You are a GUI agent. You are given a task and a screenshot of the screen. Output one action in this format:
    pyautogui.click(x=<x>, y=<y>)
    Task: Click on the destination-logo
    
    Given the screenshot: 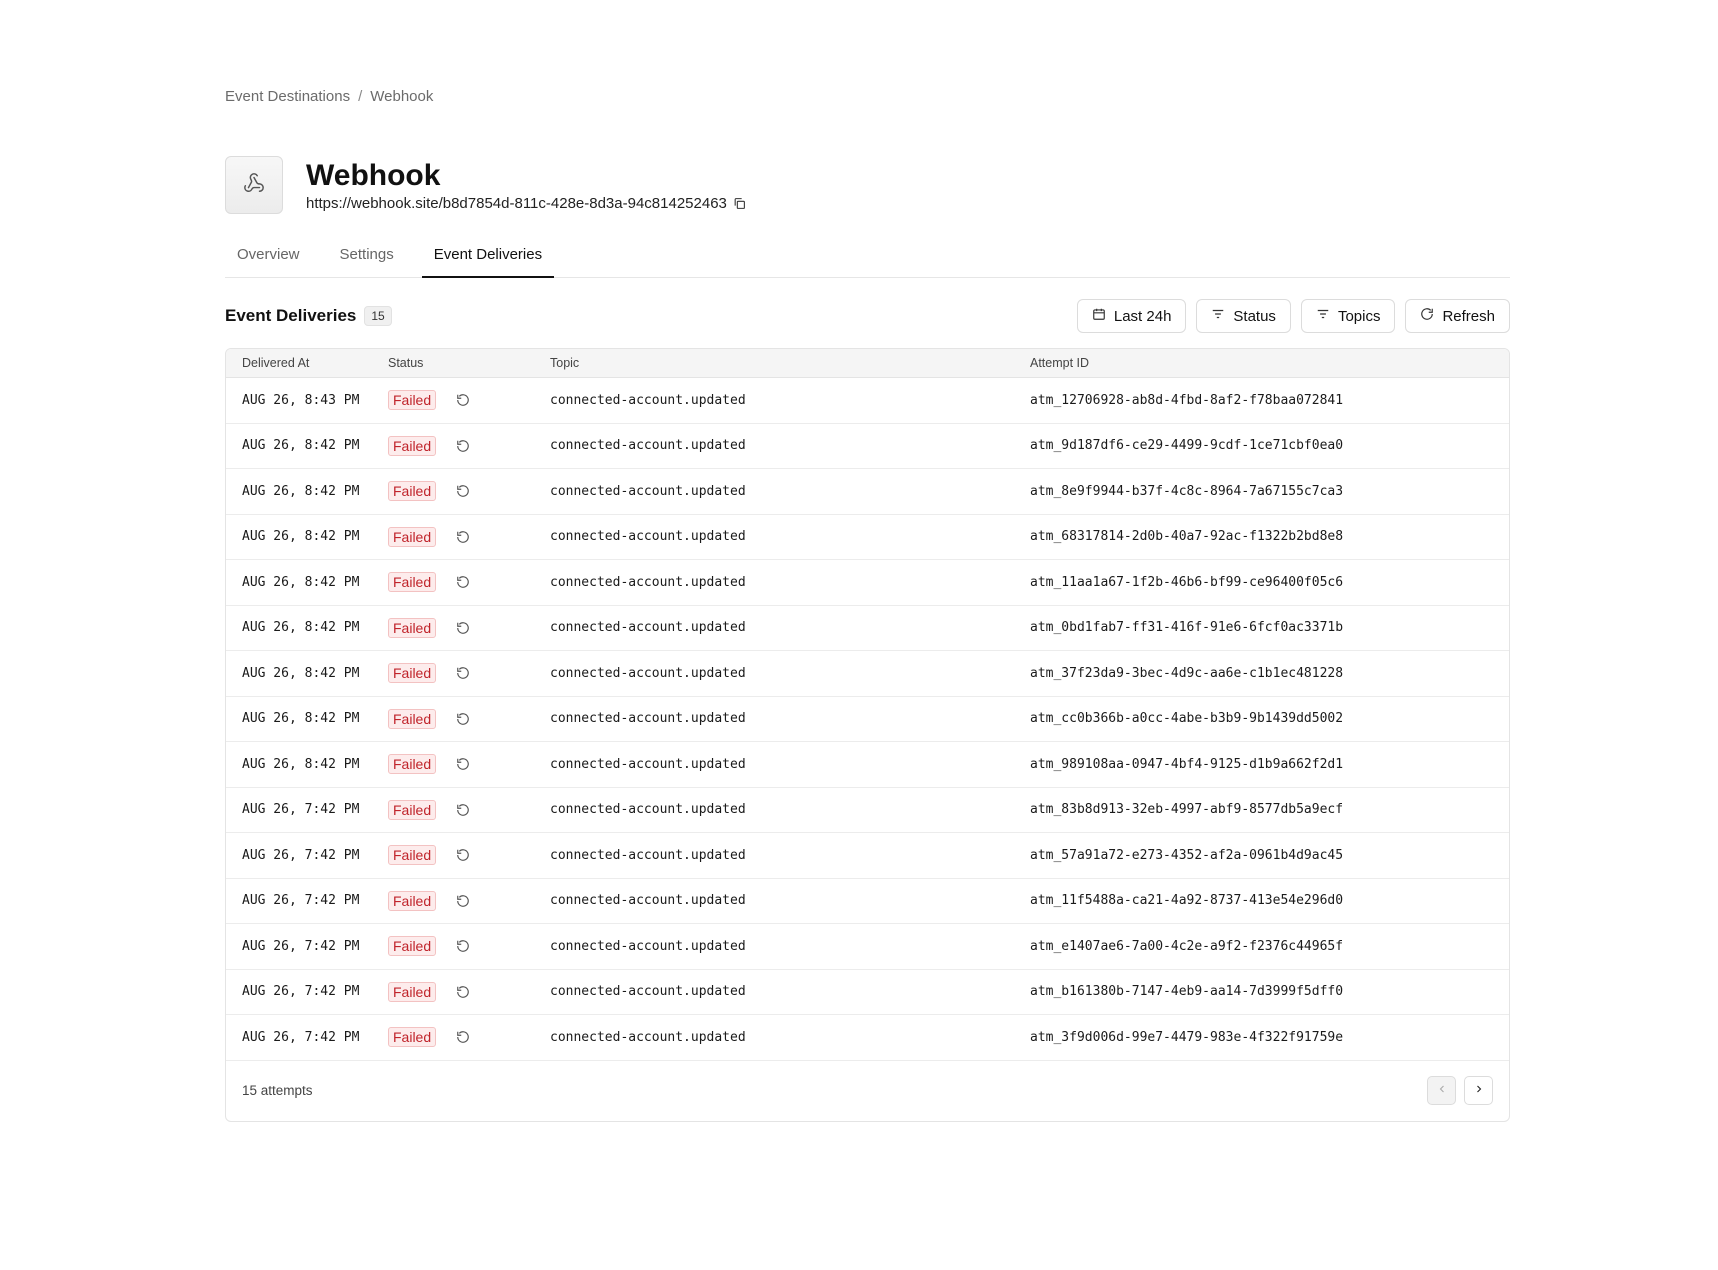 What is the action you would take?
    pyautogui.click(x=254, y=185)
    